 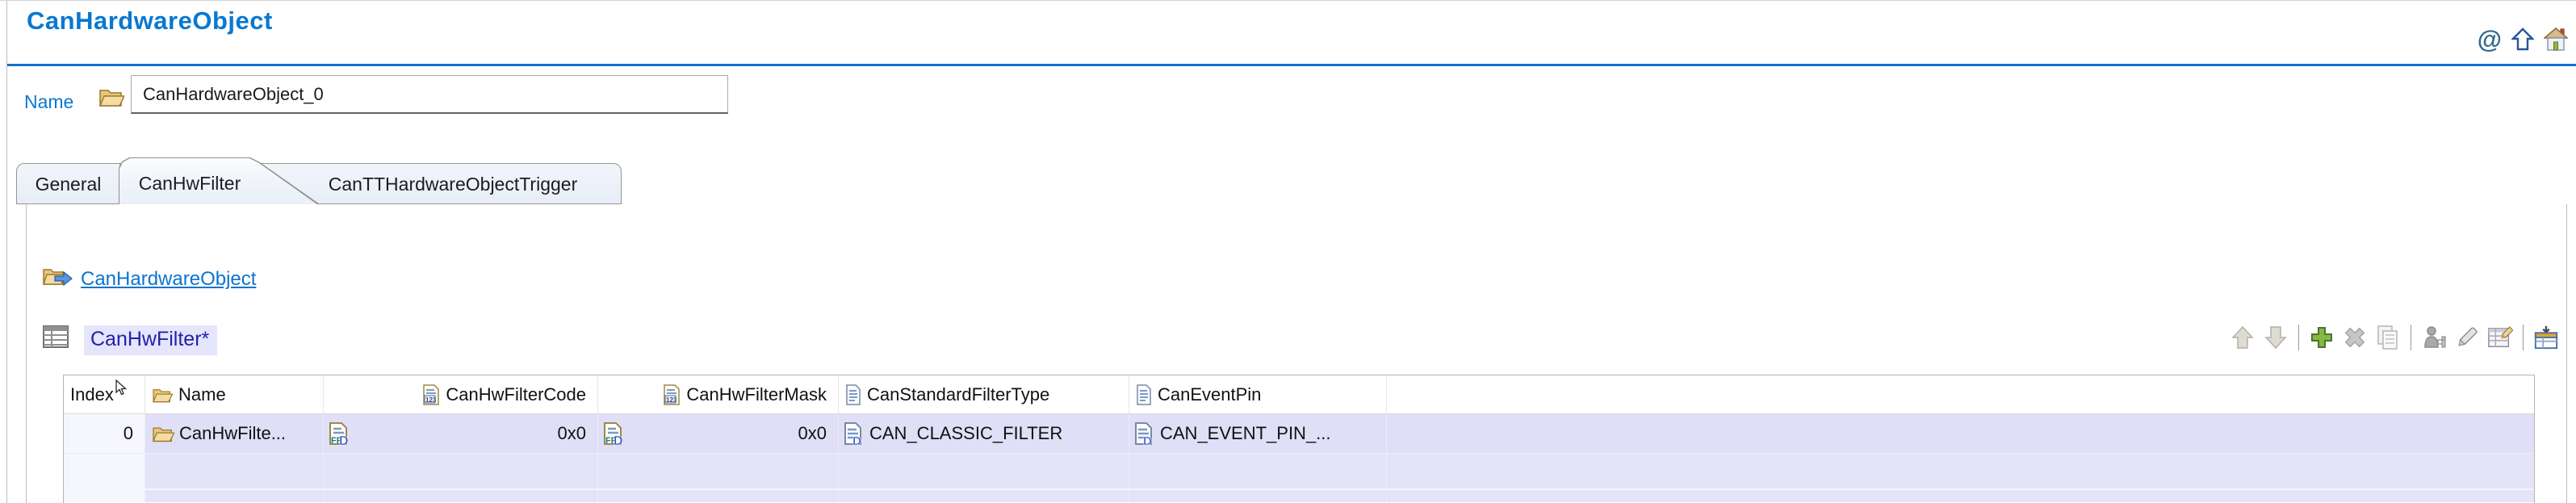 What do you see at coordinates (7, 252) in the screenshot?
I see `editor-left-border` at bounding box center [7, 252].